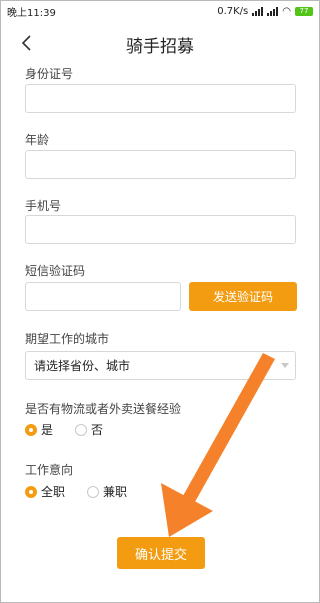  I want to click on experience-no-label: 否, so click(97, 430).